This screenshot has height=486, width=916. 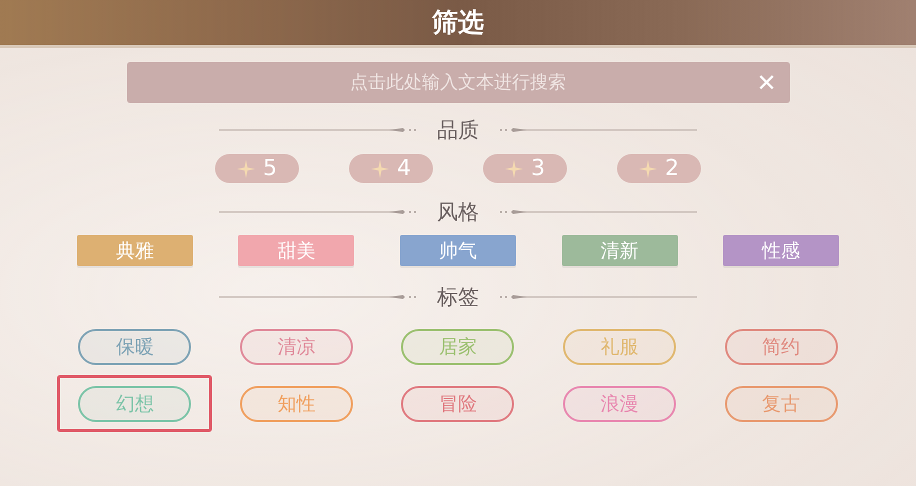 What do you see at coordinates (135, 404) in the screenshot?
I see `tag-chip: 幻想` at bounding box center [135, 404].